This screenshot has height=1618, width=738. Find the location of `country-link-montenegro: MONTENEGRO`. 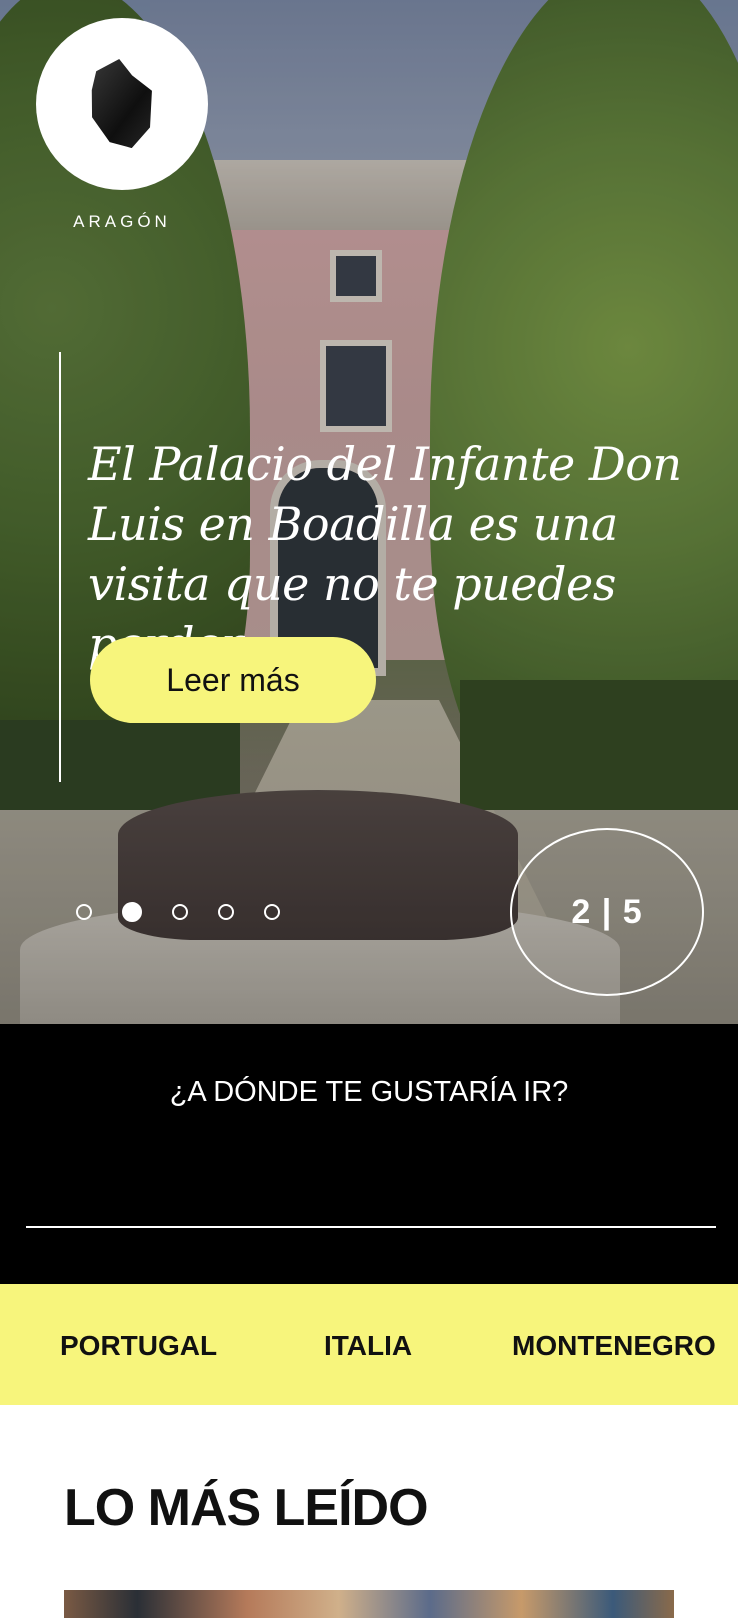

country-link-montenegro: MONTENEGRO is located at coordinates (614, 1346).